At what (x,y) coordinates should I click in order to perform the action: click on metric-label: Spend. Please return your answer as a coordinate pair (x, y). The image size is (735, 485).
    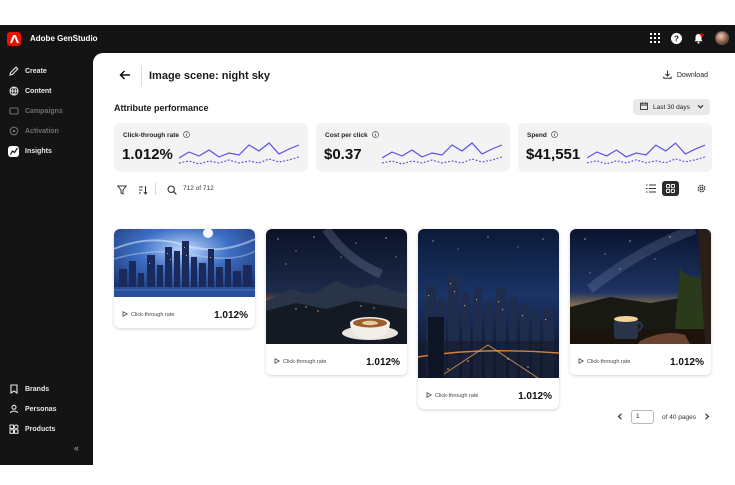
    Looking at the image, I should click on (537, 135).